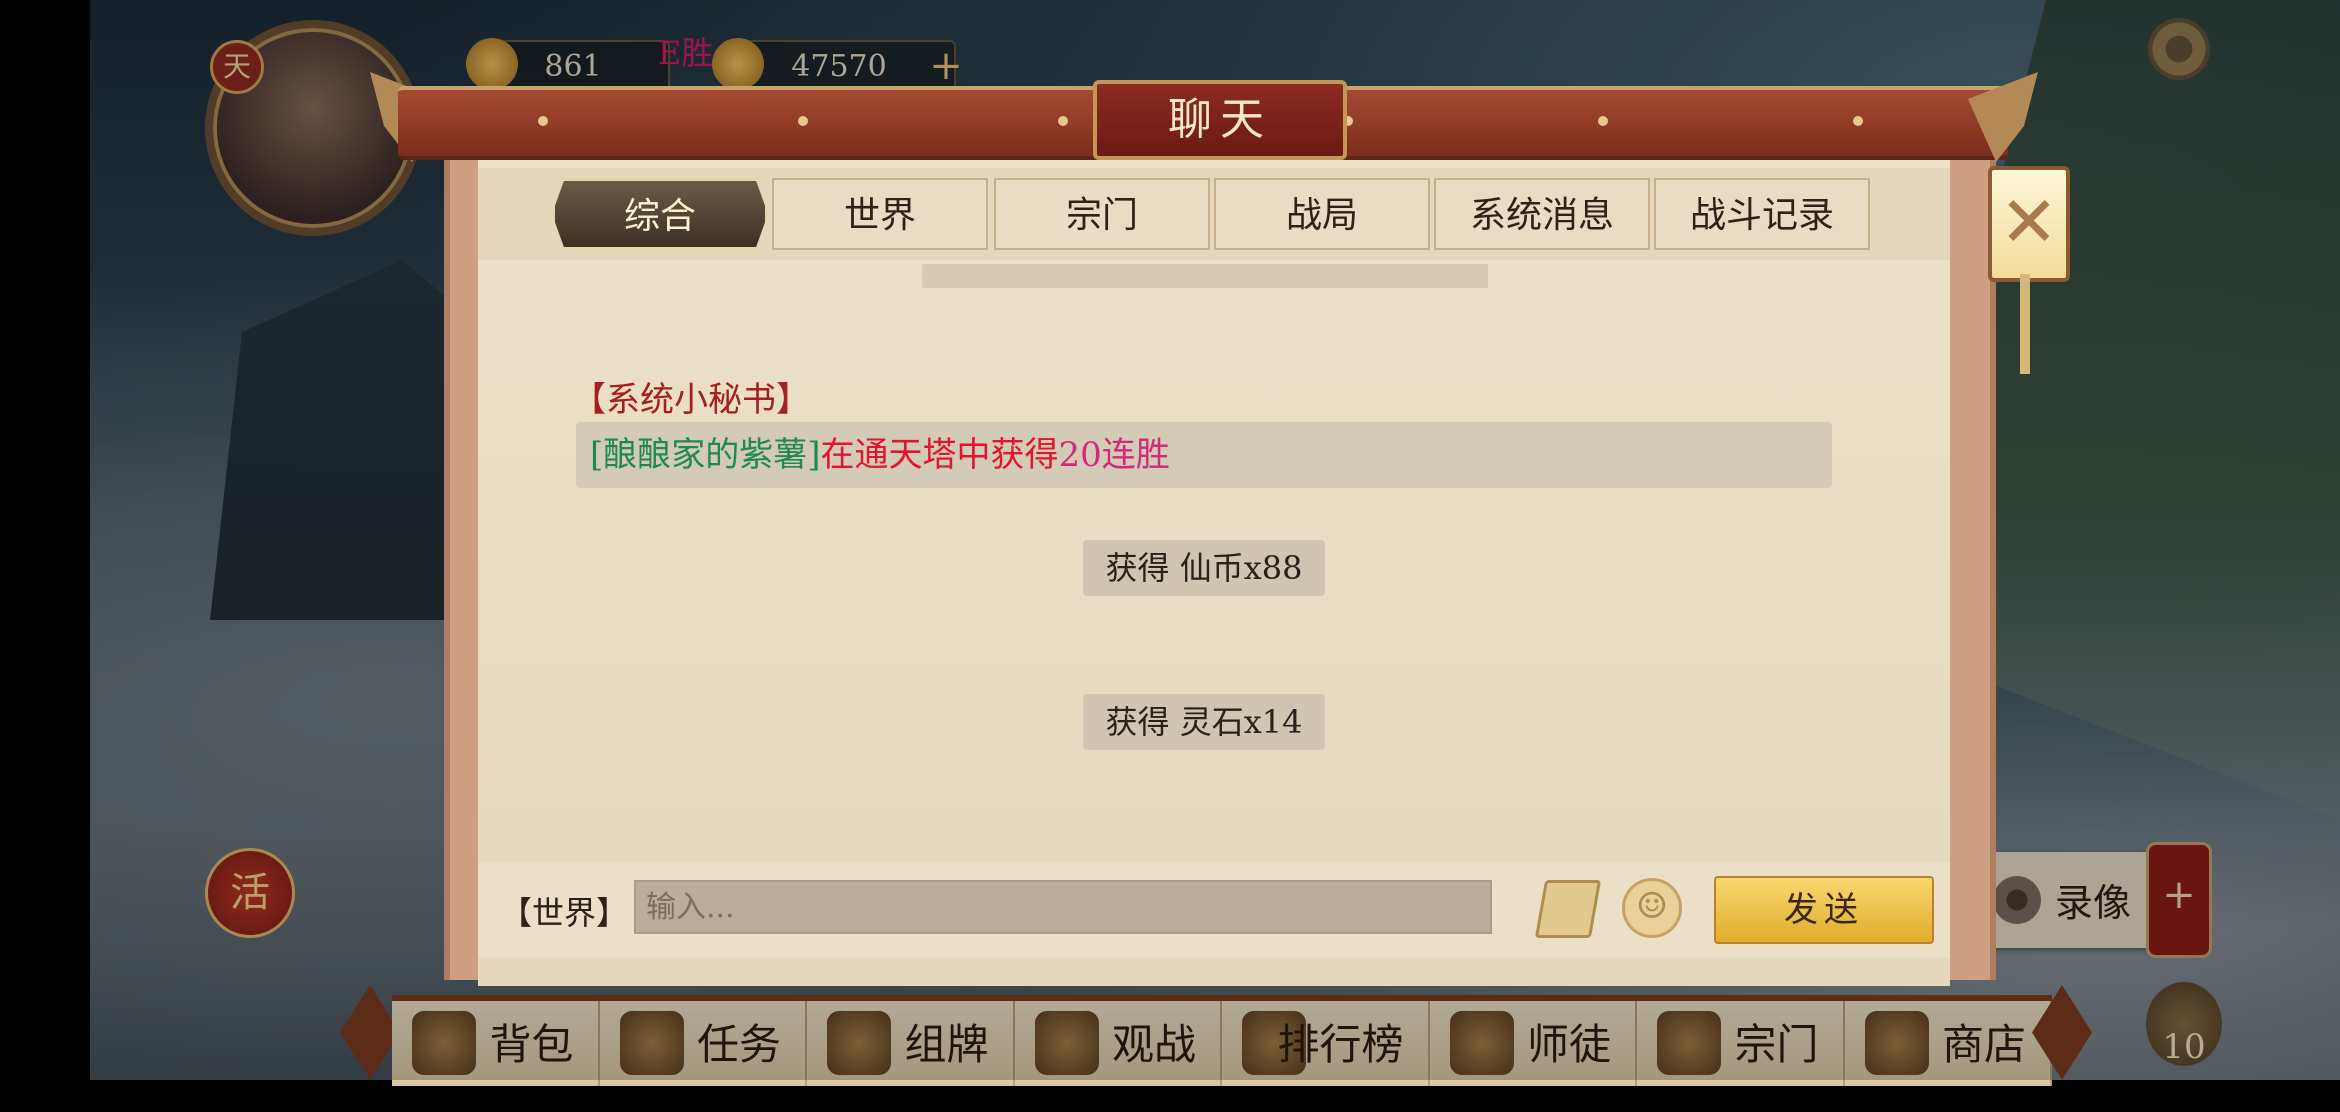 This screenshot has width=2340, height=1112. I want to click on tab-world: 世界, so click(880, 214).